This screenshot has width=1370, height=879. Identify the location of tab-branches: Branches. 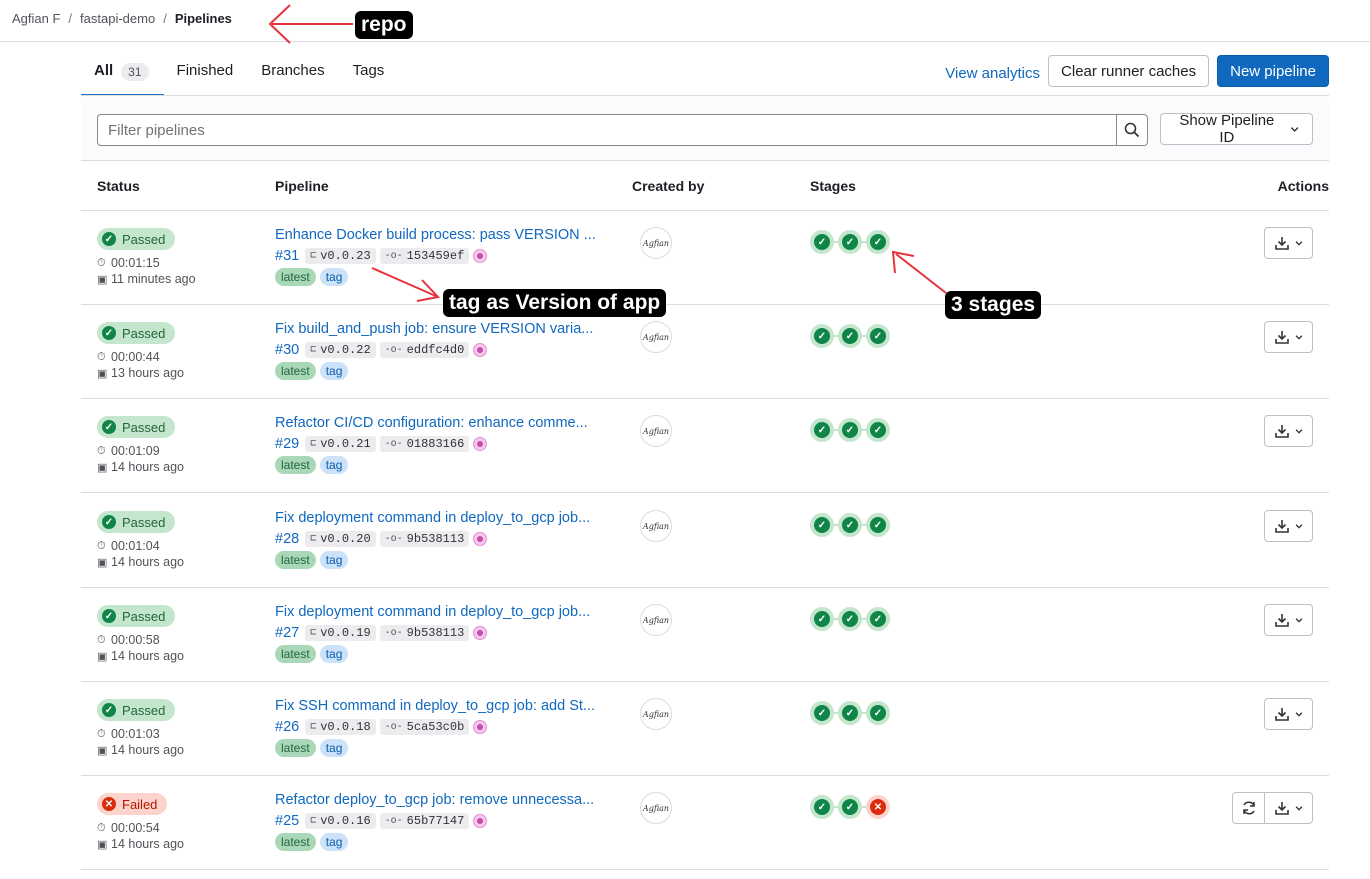
(293, 73).